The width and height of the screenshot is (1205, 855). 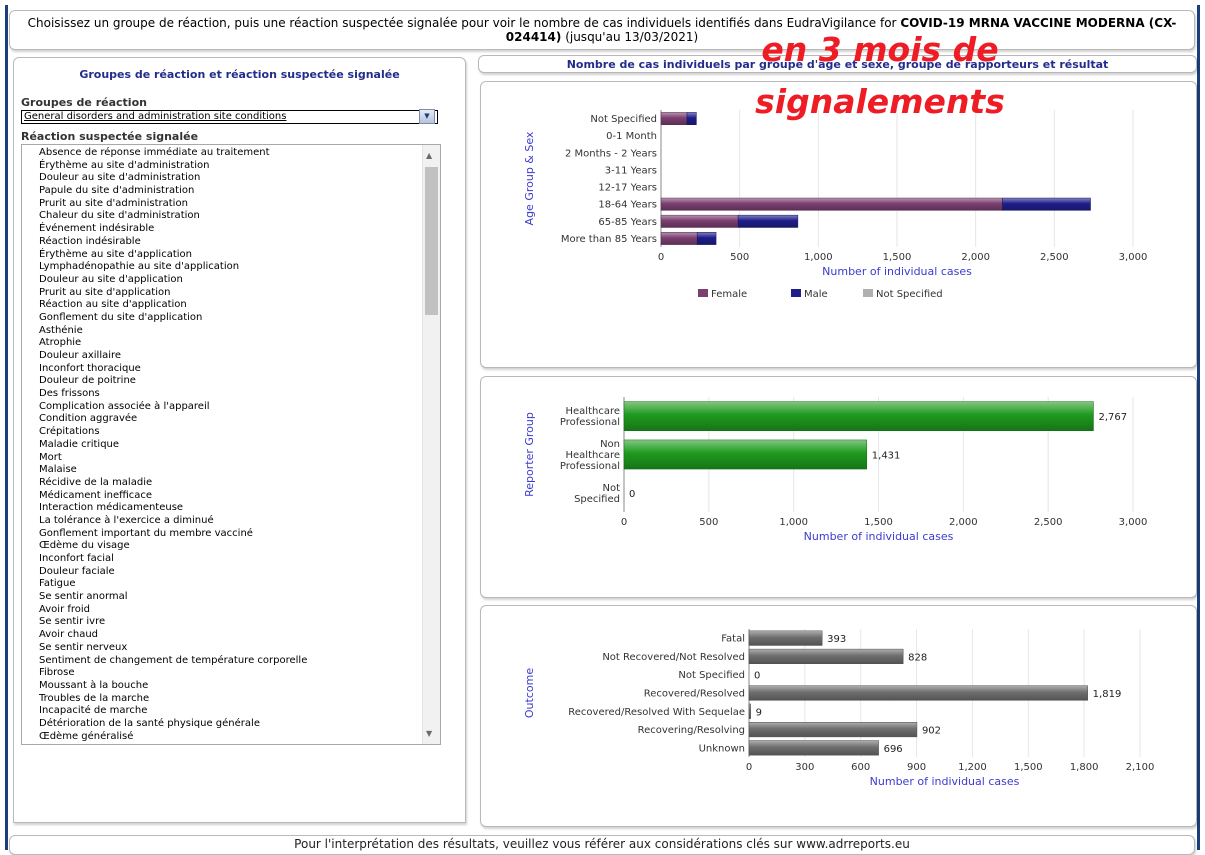 I want to click on category-label: Non Healthcare Professional, so click(x=590, y=455).